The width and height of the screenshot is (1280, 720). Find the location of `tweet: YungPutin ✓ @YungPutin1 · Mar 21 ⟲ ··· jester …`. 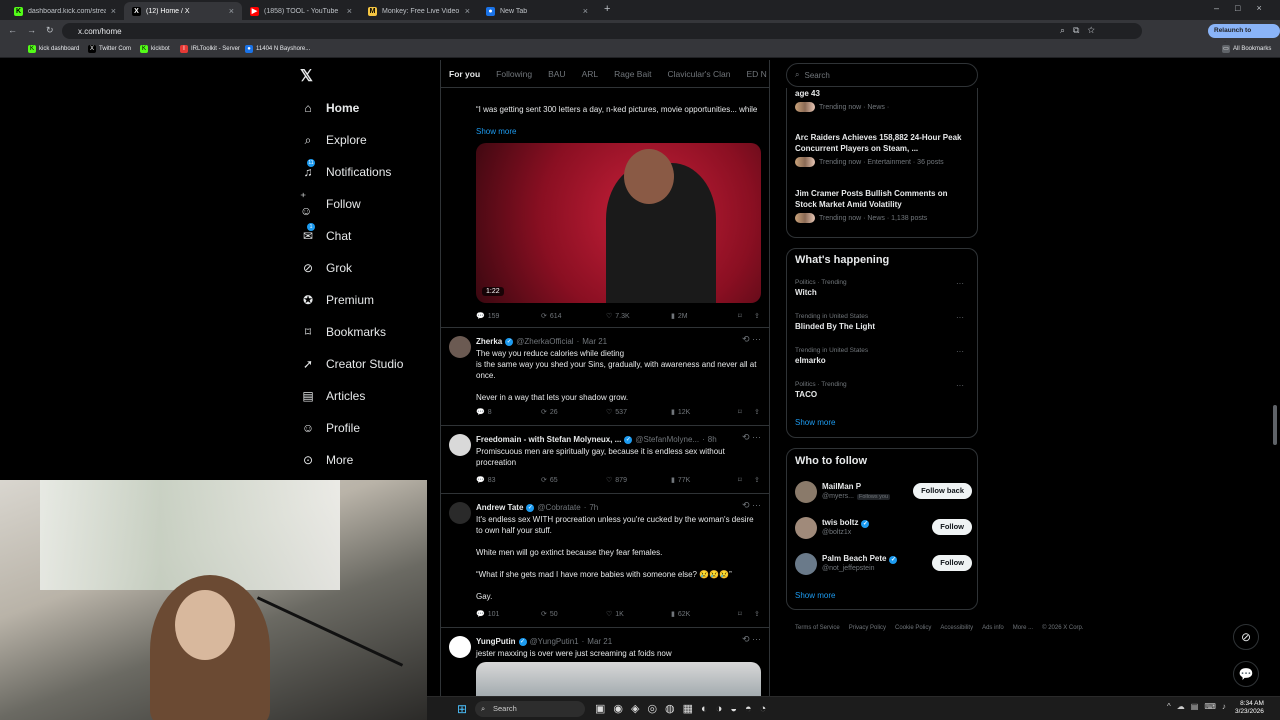

tweet: YungPutin ✓ @YungPutin1 · Mar 21 ⟲ ··· jester … is located at coordinates (605, 662).